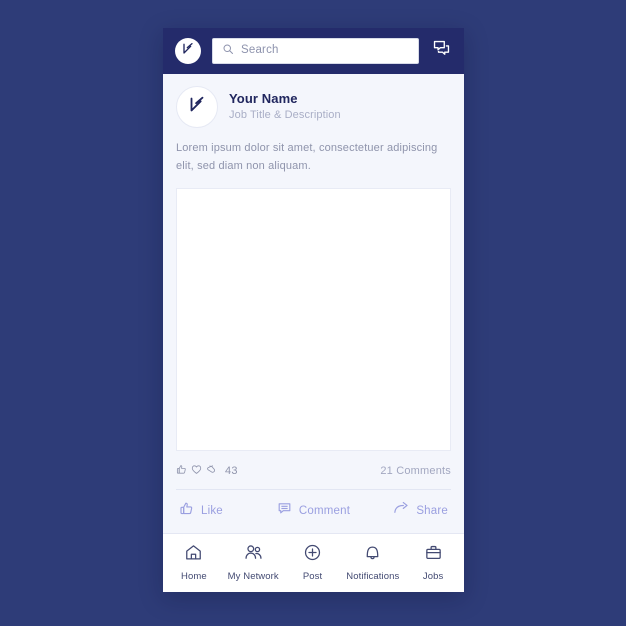  What do you see at coordinates (196, 471) in the screenshot?
I see `heart-icon` at bounding box center [196, 471].